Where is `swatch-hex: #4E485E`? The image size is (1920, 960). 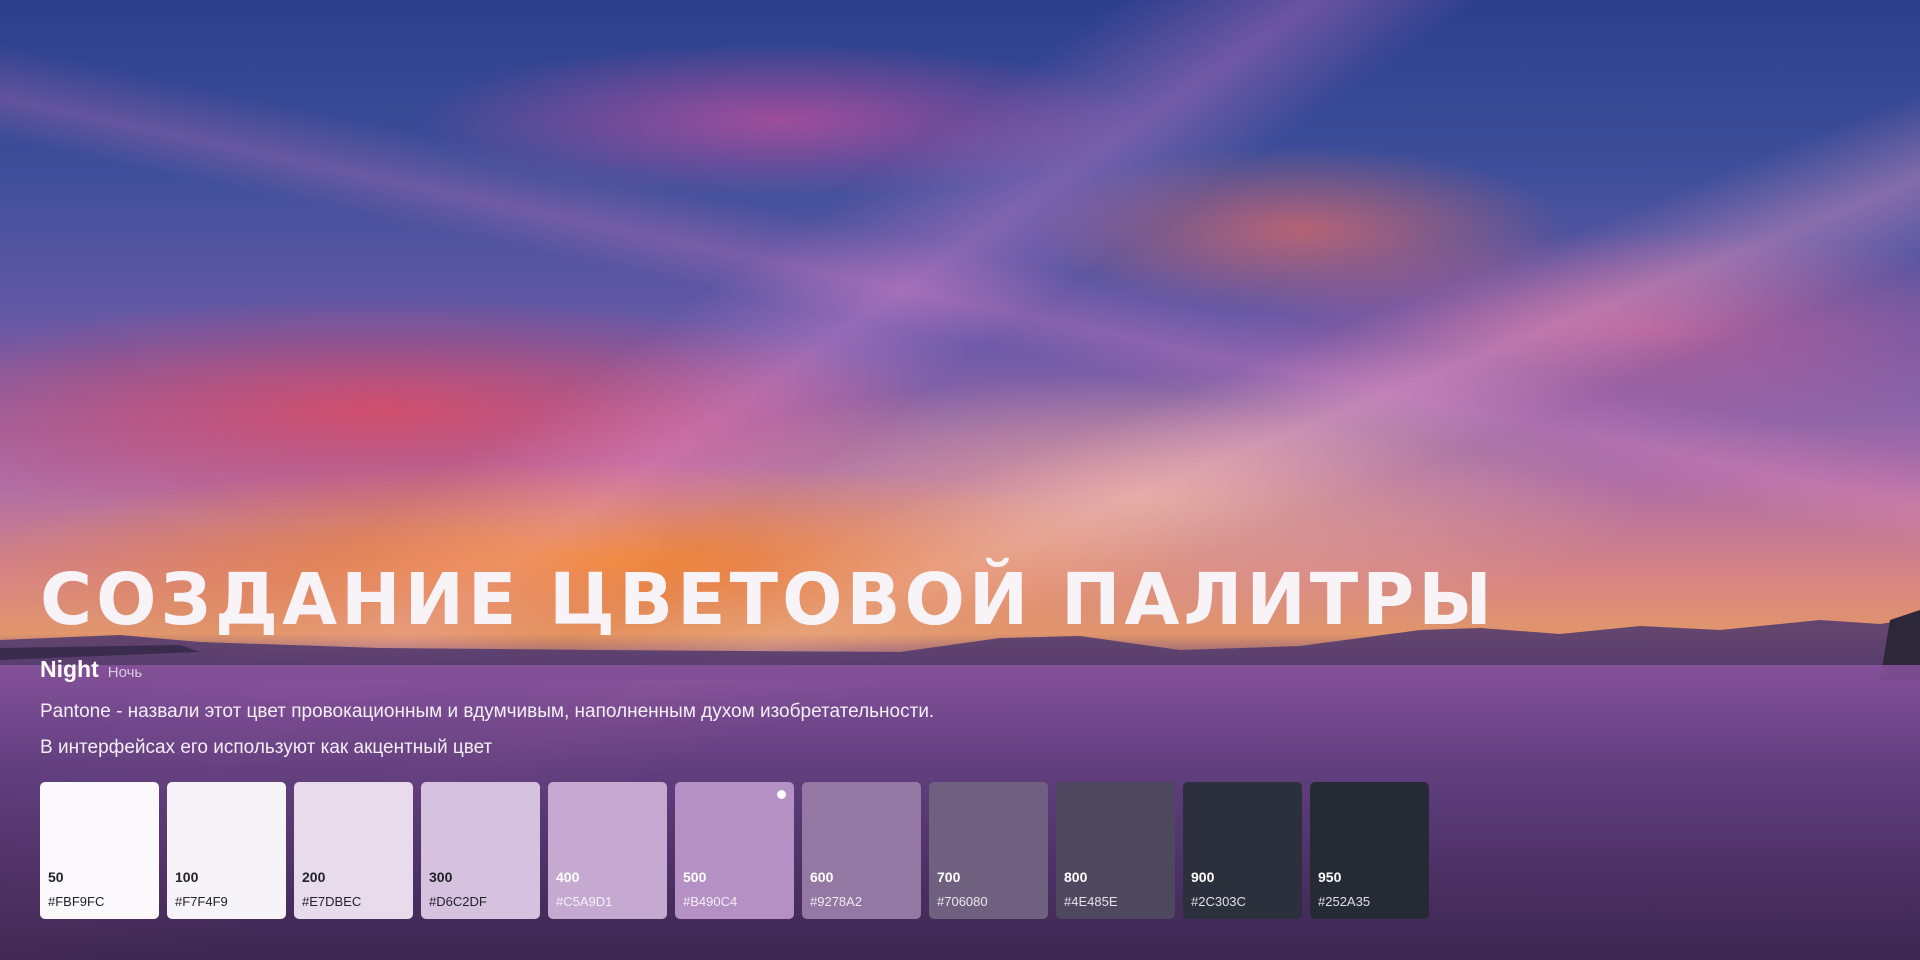
swatch-hex: #4E485E is located at coordinates (1091, 901).